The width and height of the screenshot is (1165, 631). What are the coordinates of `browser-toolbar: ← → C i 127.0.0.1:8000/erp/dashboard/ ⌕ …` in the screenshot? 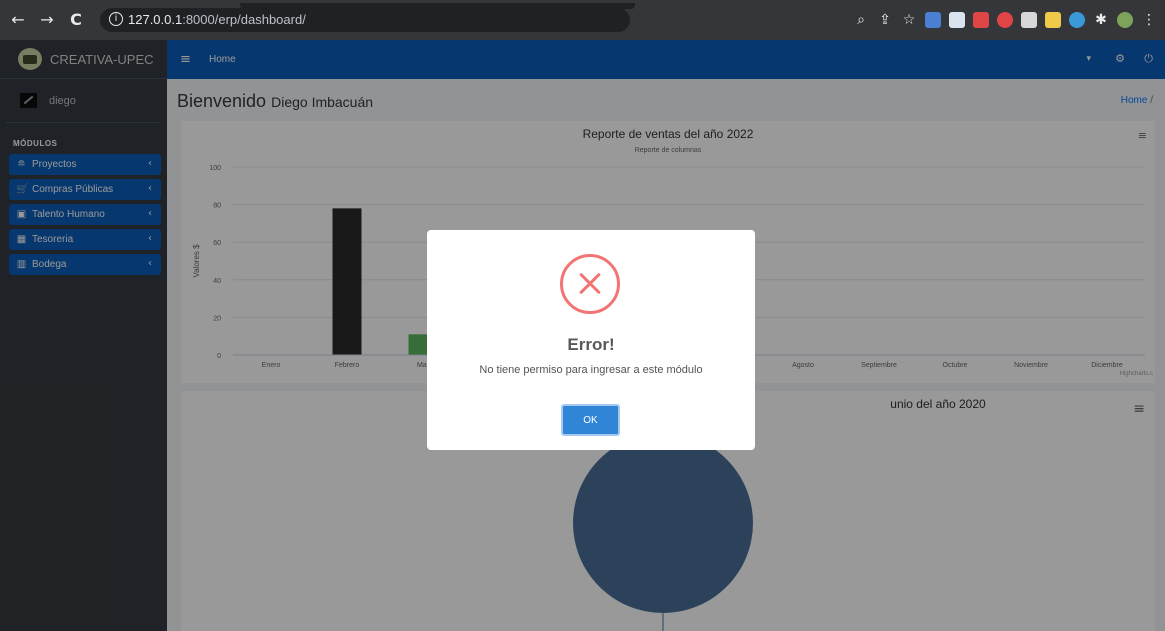 It's located at (582, 20).